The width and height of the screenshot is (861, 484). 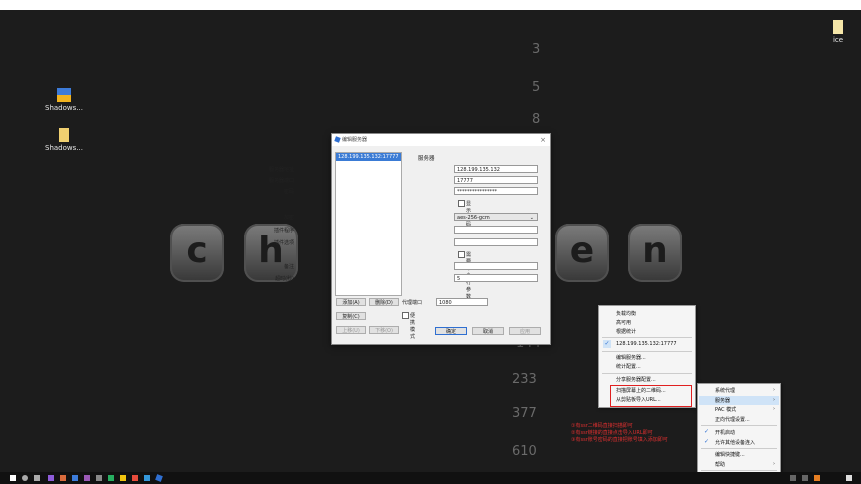 What do you see at coordinates (496, 230) in the screenshot?
I see `plugin-program-input` at bounding box center [496, 230].